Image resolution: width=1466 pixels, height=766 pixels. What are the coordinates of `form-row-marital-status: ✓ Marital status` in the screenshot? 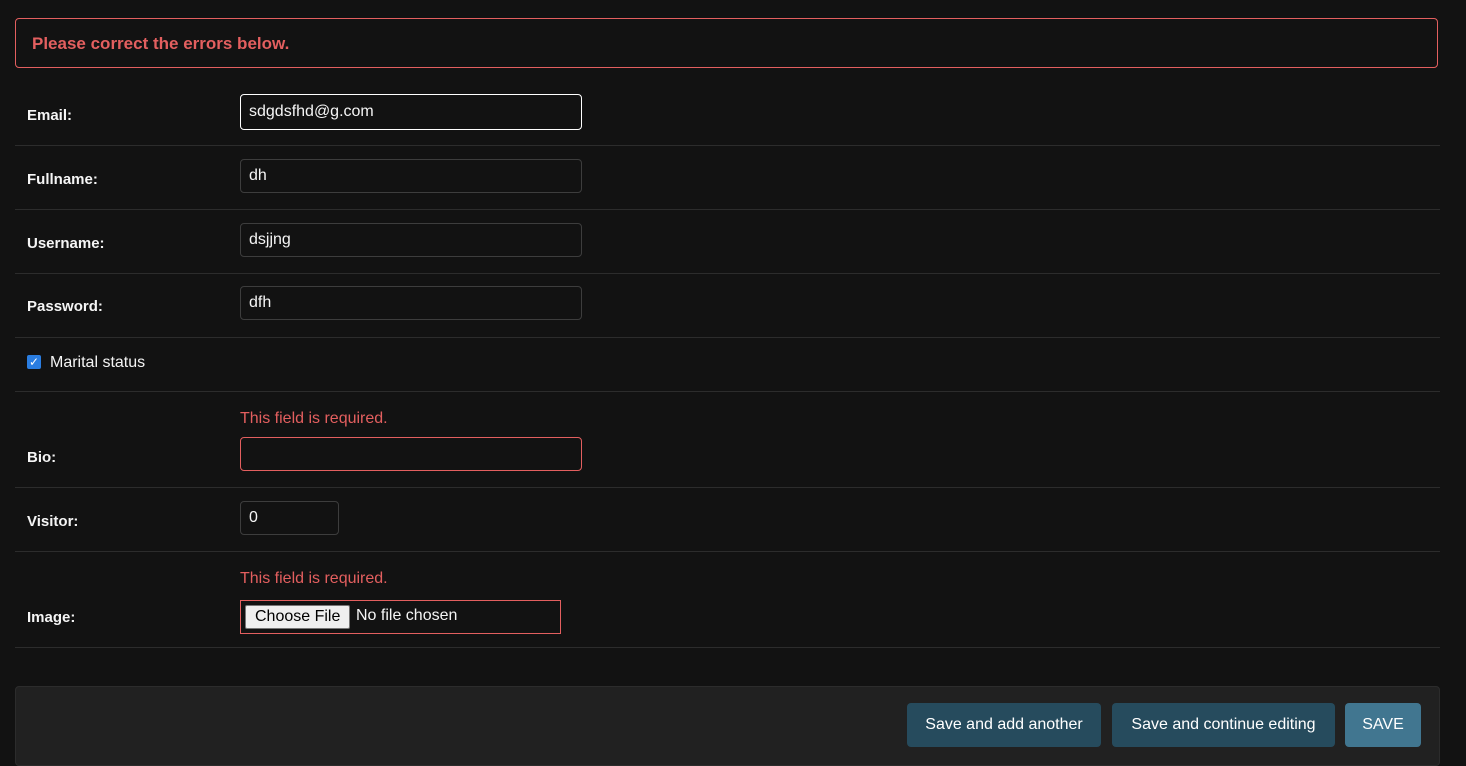 It's located at (727, 365).